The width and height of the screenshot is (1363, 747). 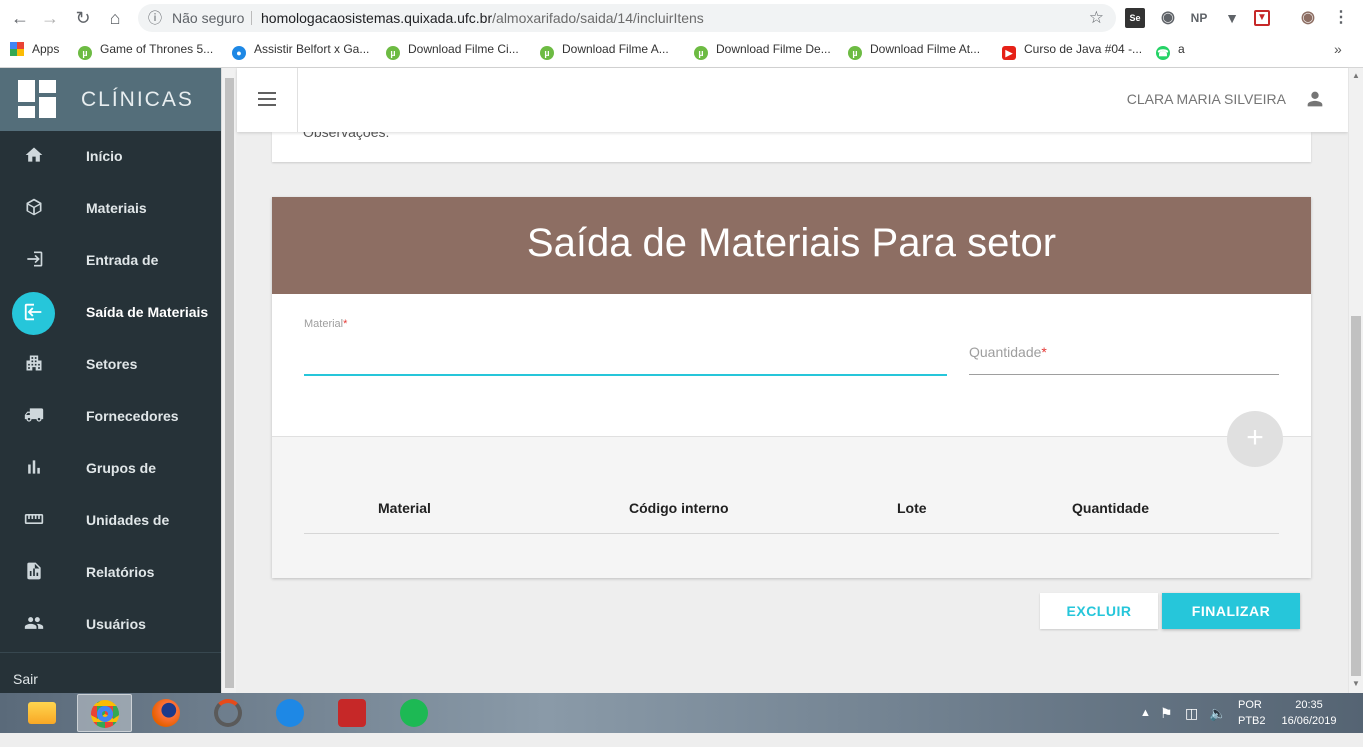 I want to click on menu-icon, so click(x=267, y=99).